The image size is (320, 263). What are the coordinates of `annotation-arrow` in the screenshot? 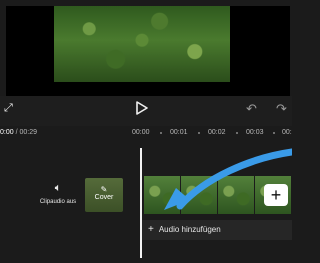 It's located at (228, 179).